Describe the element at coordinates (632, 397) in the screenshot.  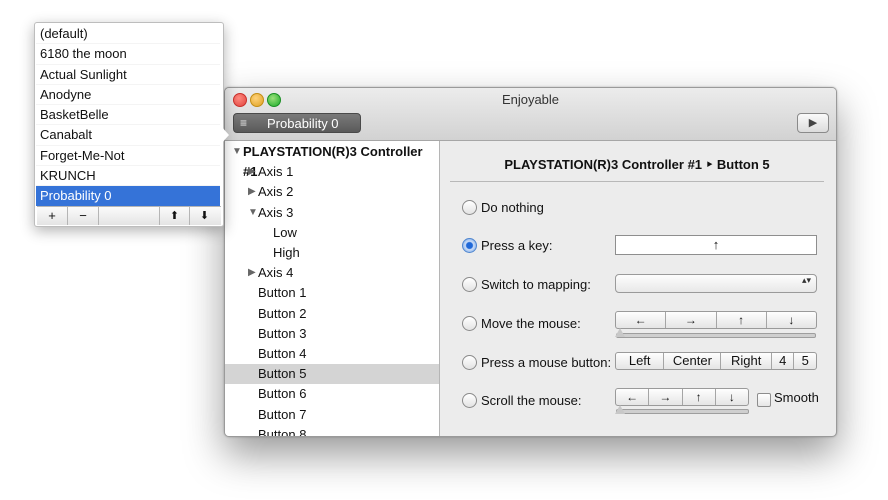
I see `scroll-direction-segment: ←` at that location.